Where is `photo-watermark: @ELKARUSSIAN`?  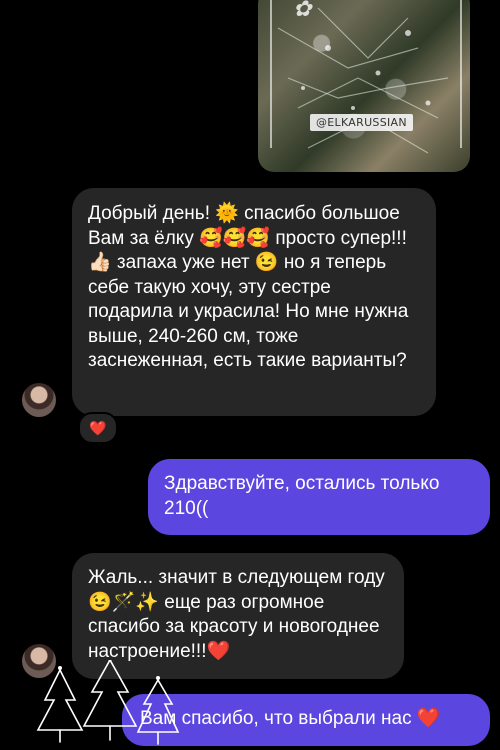
photo-watermark: @ELKARUSSIAN is located at coordinates (361, 122).